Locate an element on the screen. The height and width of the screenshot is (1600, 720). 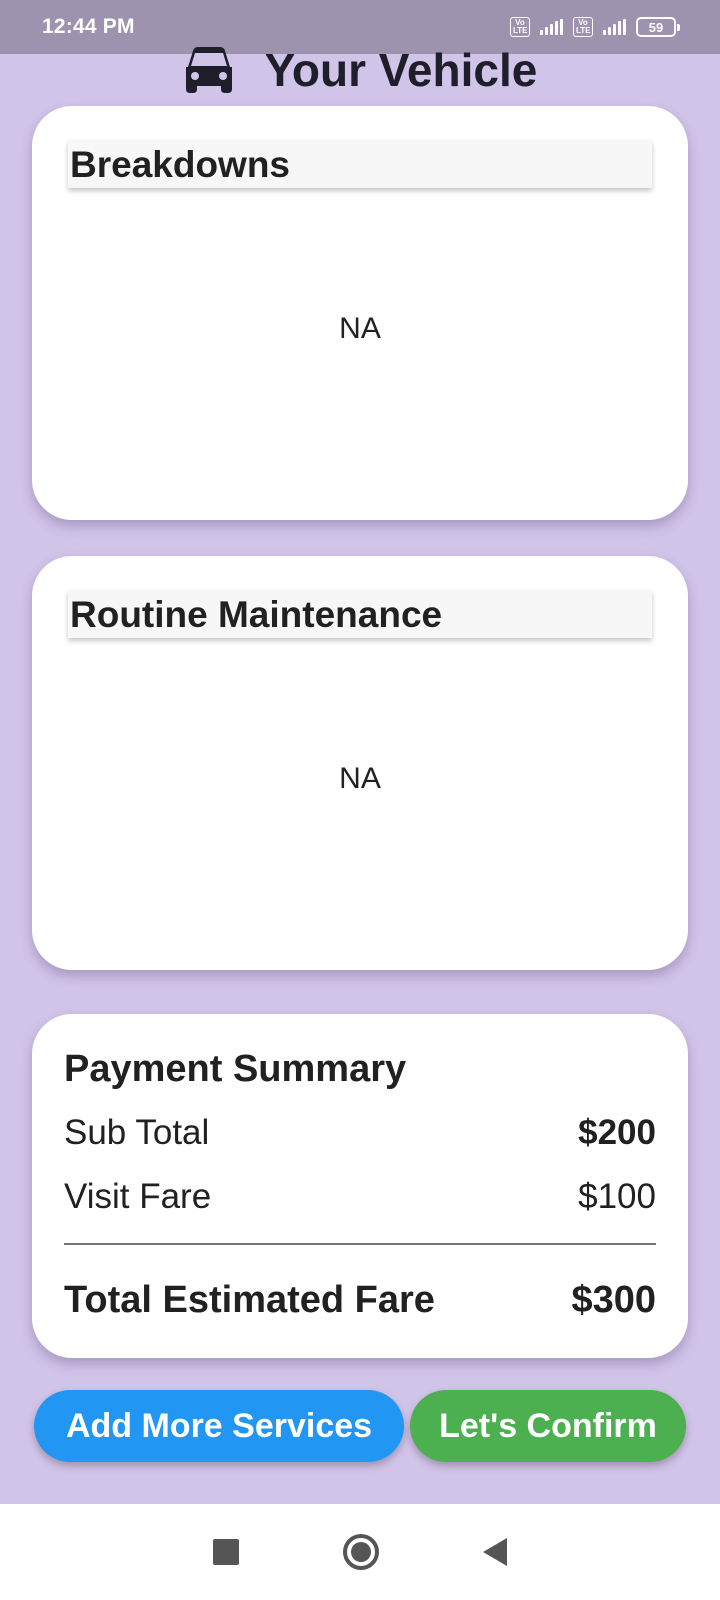
add-more-services-button: Add More Services is located at coordinates (219, 1426).